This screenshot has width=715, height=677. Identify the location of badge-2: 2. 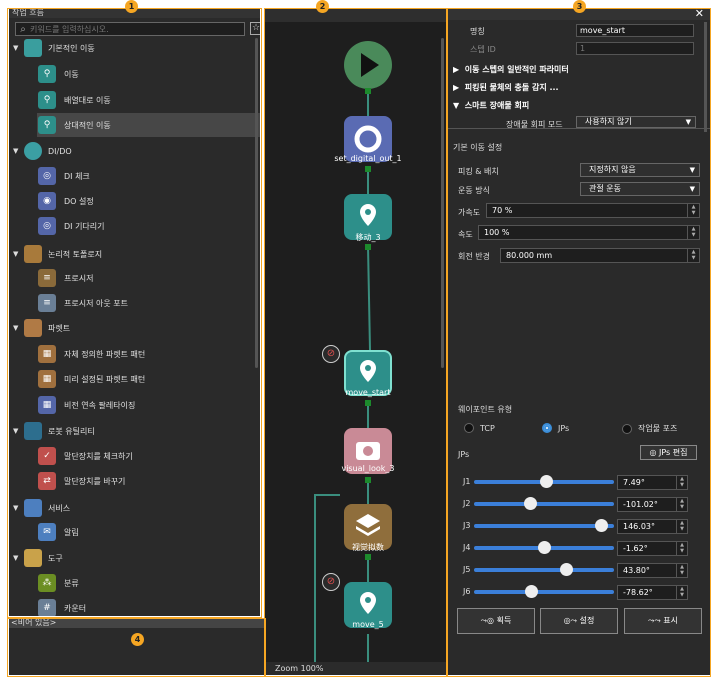
(322, 6).